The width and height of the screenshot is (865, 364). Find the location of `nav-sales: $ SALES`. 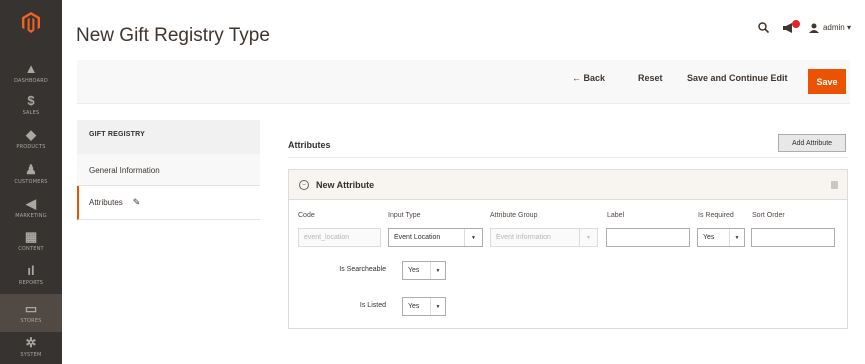

nav-sales: $ SALES is located at coordinates (31, 105).